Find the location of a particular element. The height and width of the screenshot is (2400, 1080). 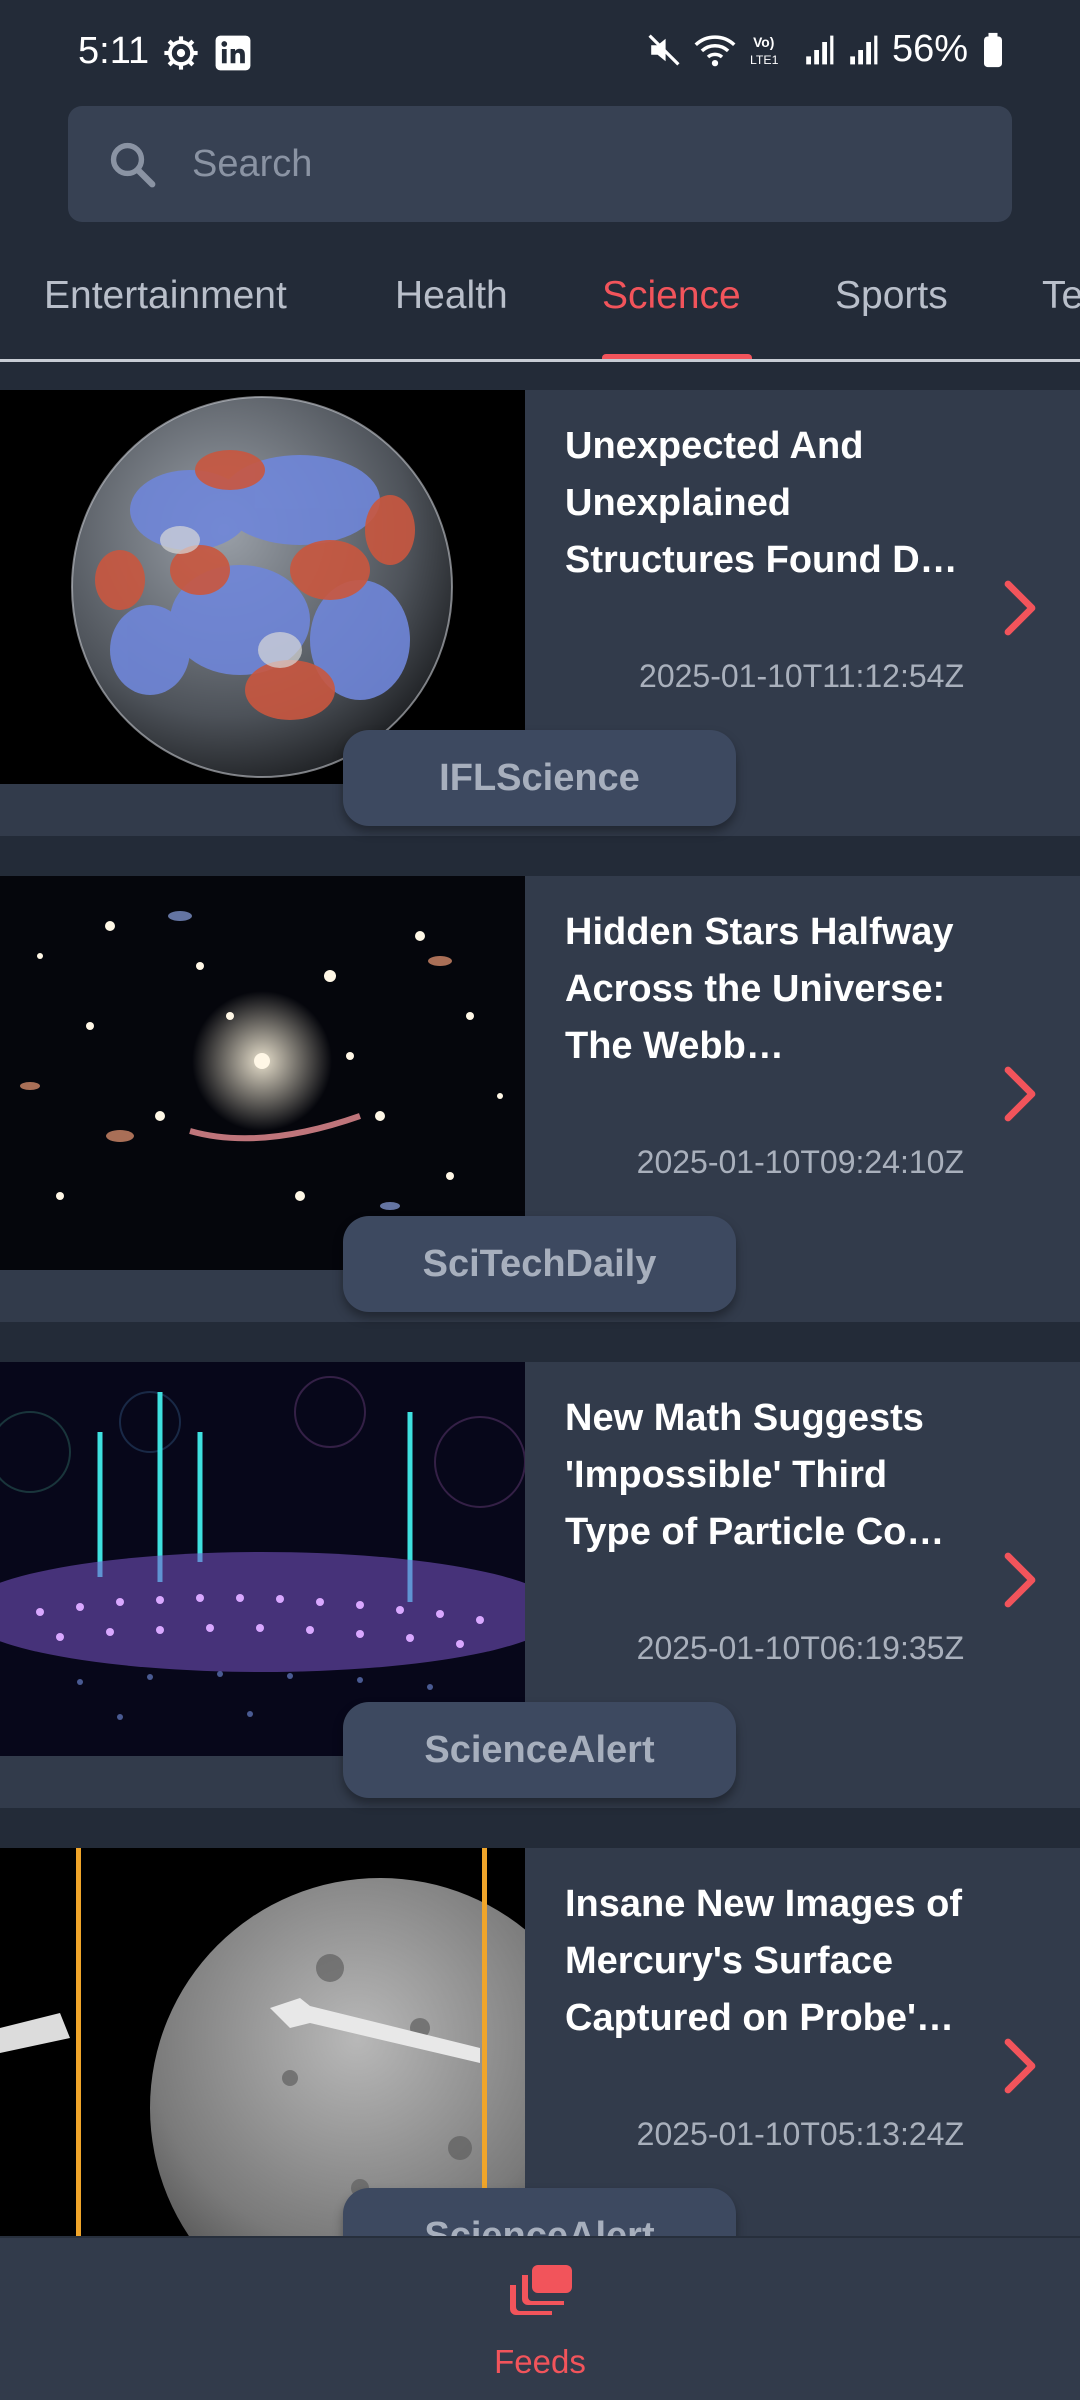

bottom-nav: Feeds is located at coordinates (540, 2318).